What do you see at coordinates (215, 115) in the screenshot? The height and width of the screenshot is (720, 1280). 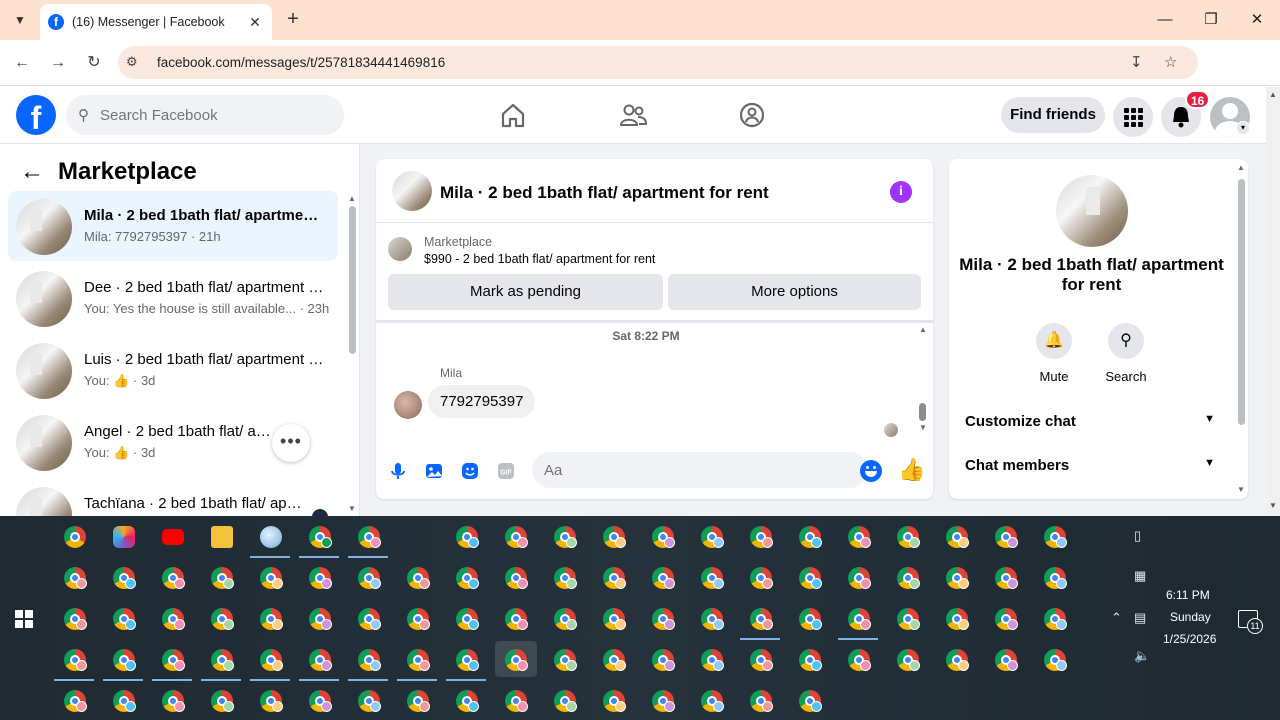 I see `facebook-search-input` at bounding box center [215, 115].